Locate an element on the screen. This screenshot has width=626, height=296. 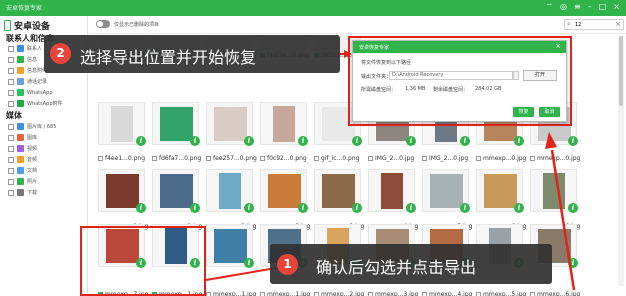
section-media: 媒体 is located at coordinates (14, 115).